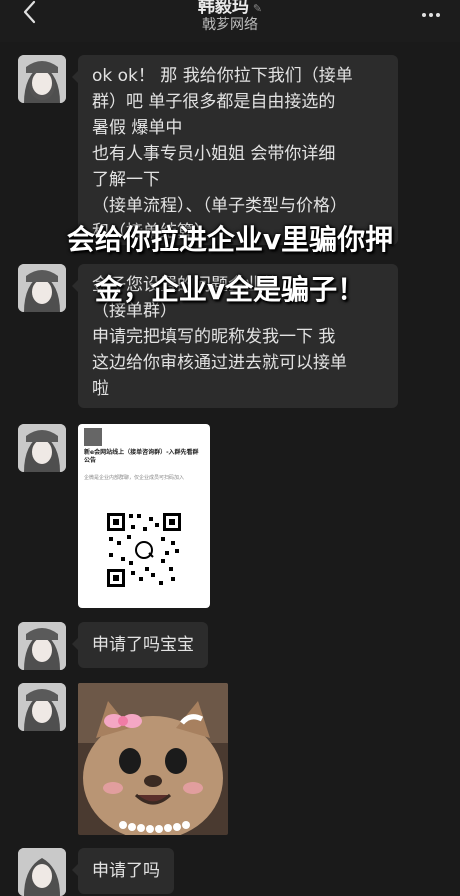  What do you see at coordinates (137, 128) in the screenshot?
I see `message-line: 暑假 爆单中` at bounding box center [137, 128].